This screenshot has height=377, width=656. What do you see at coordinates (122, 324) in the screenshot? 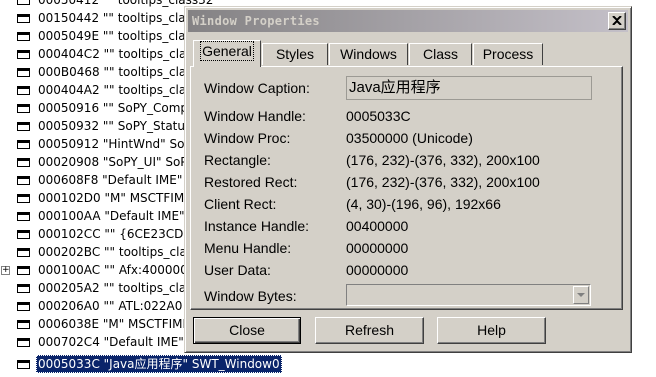
I see `tree-row-text: 0006038E "M" MSCTFIME UI` at bounding box center [122, 324].